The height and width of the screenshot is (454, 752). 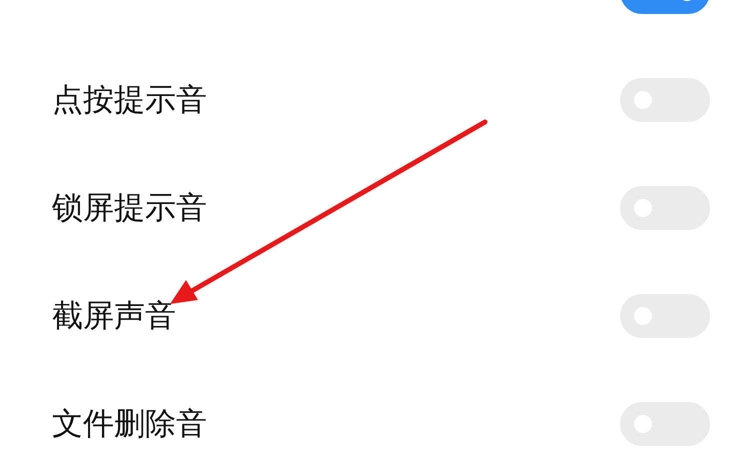 I want to click on setting-label: 文件删除音, so click(x=129, y=424).